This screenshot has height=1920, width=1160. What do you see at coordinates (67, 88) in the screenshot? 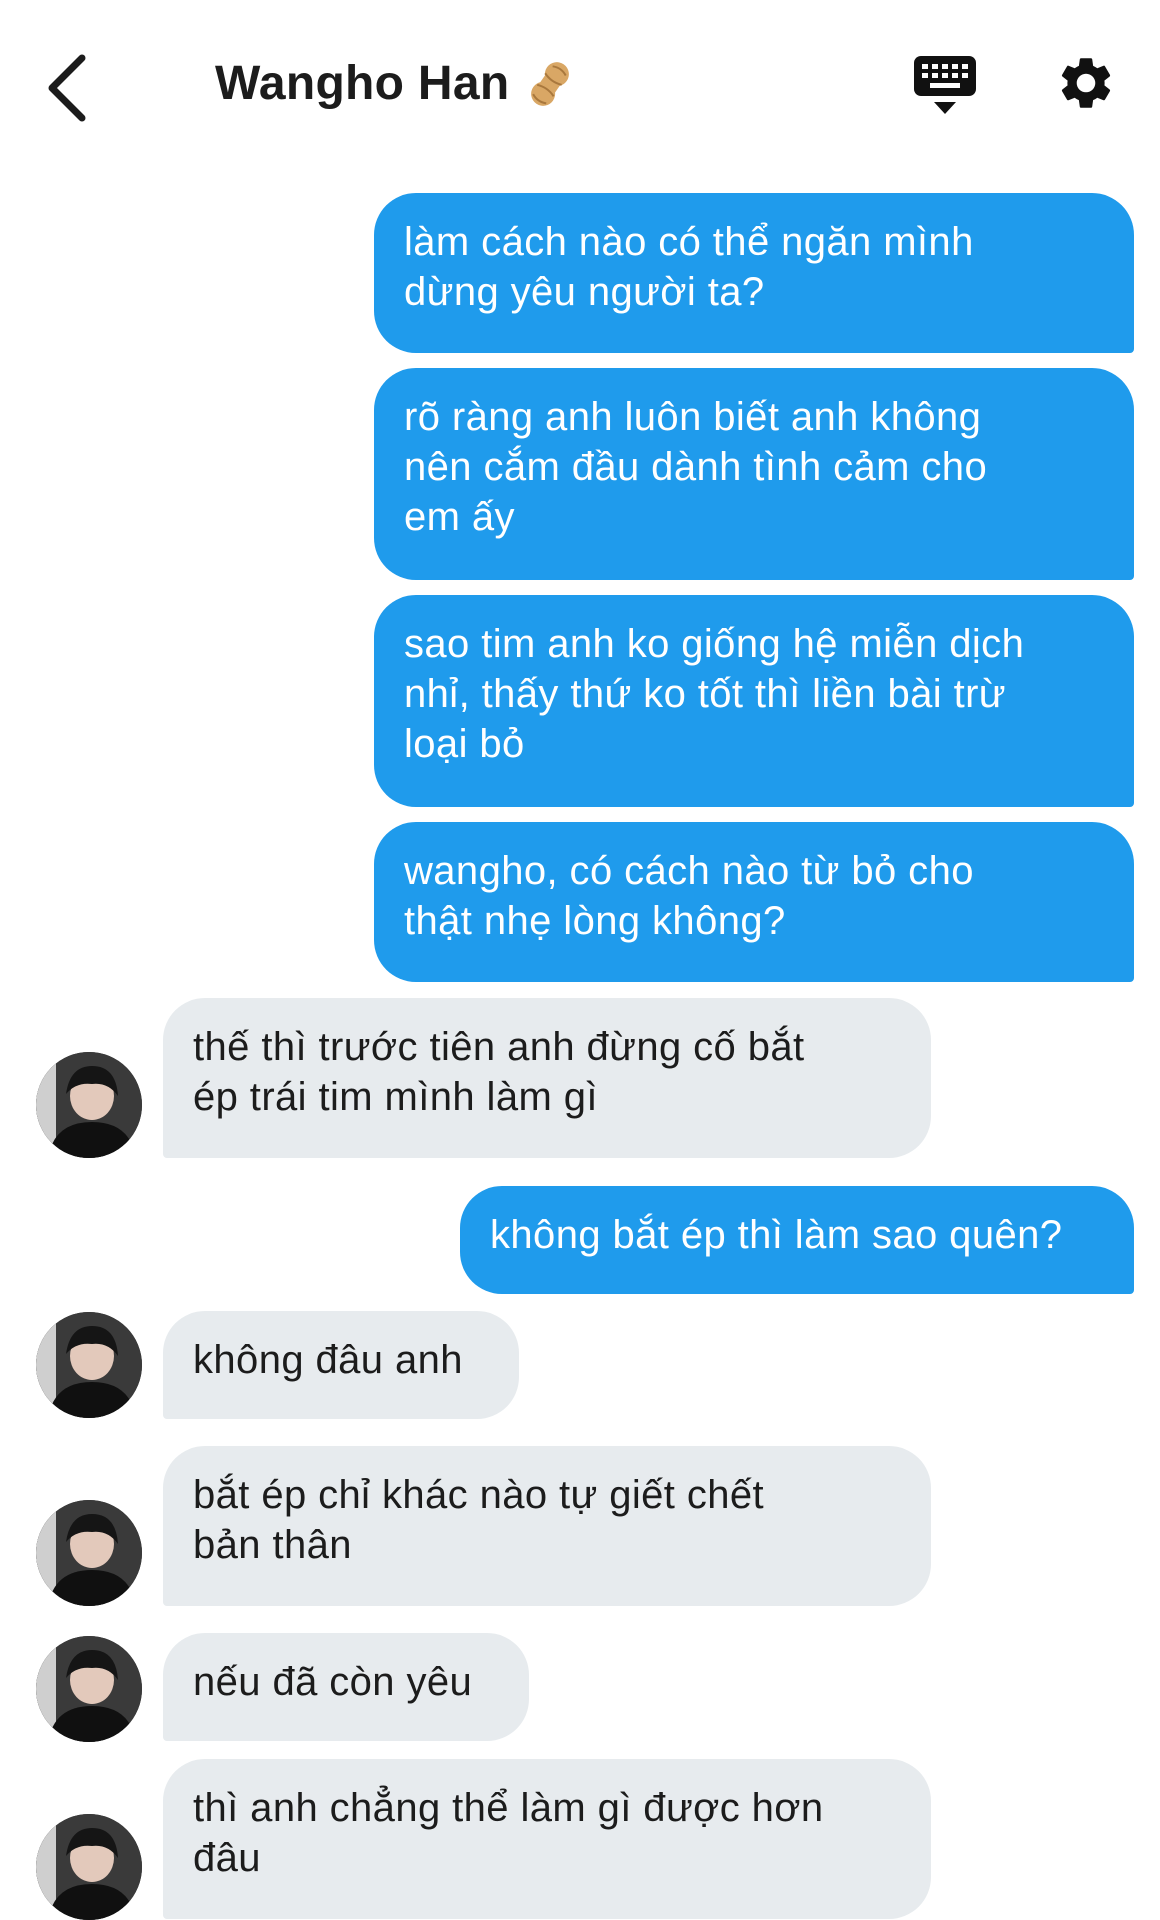
I see `chevron-left-icon` at bounding box center [67, 88].